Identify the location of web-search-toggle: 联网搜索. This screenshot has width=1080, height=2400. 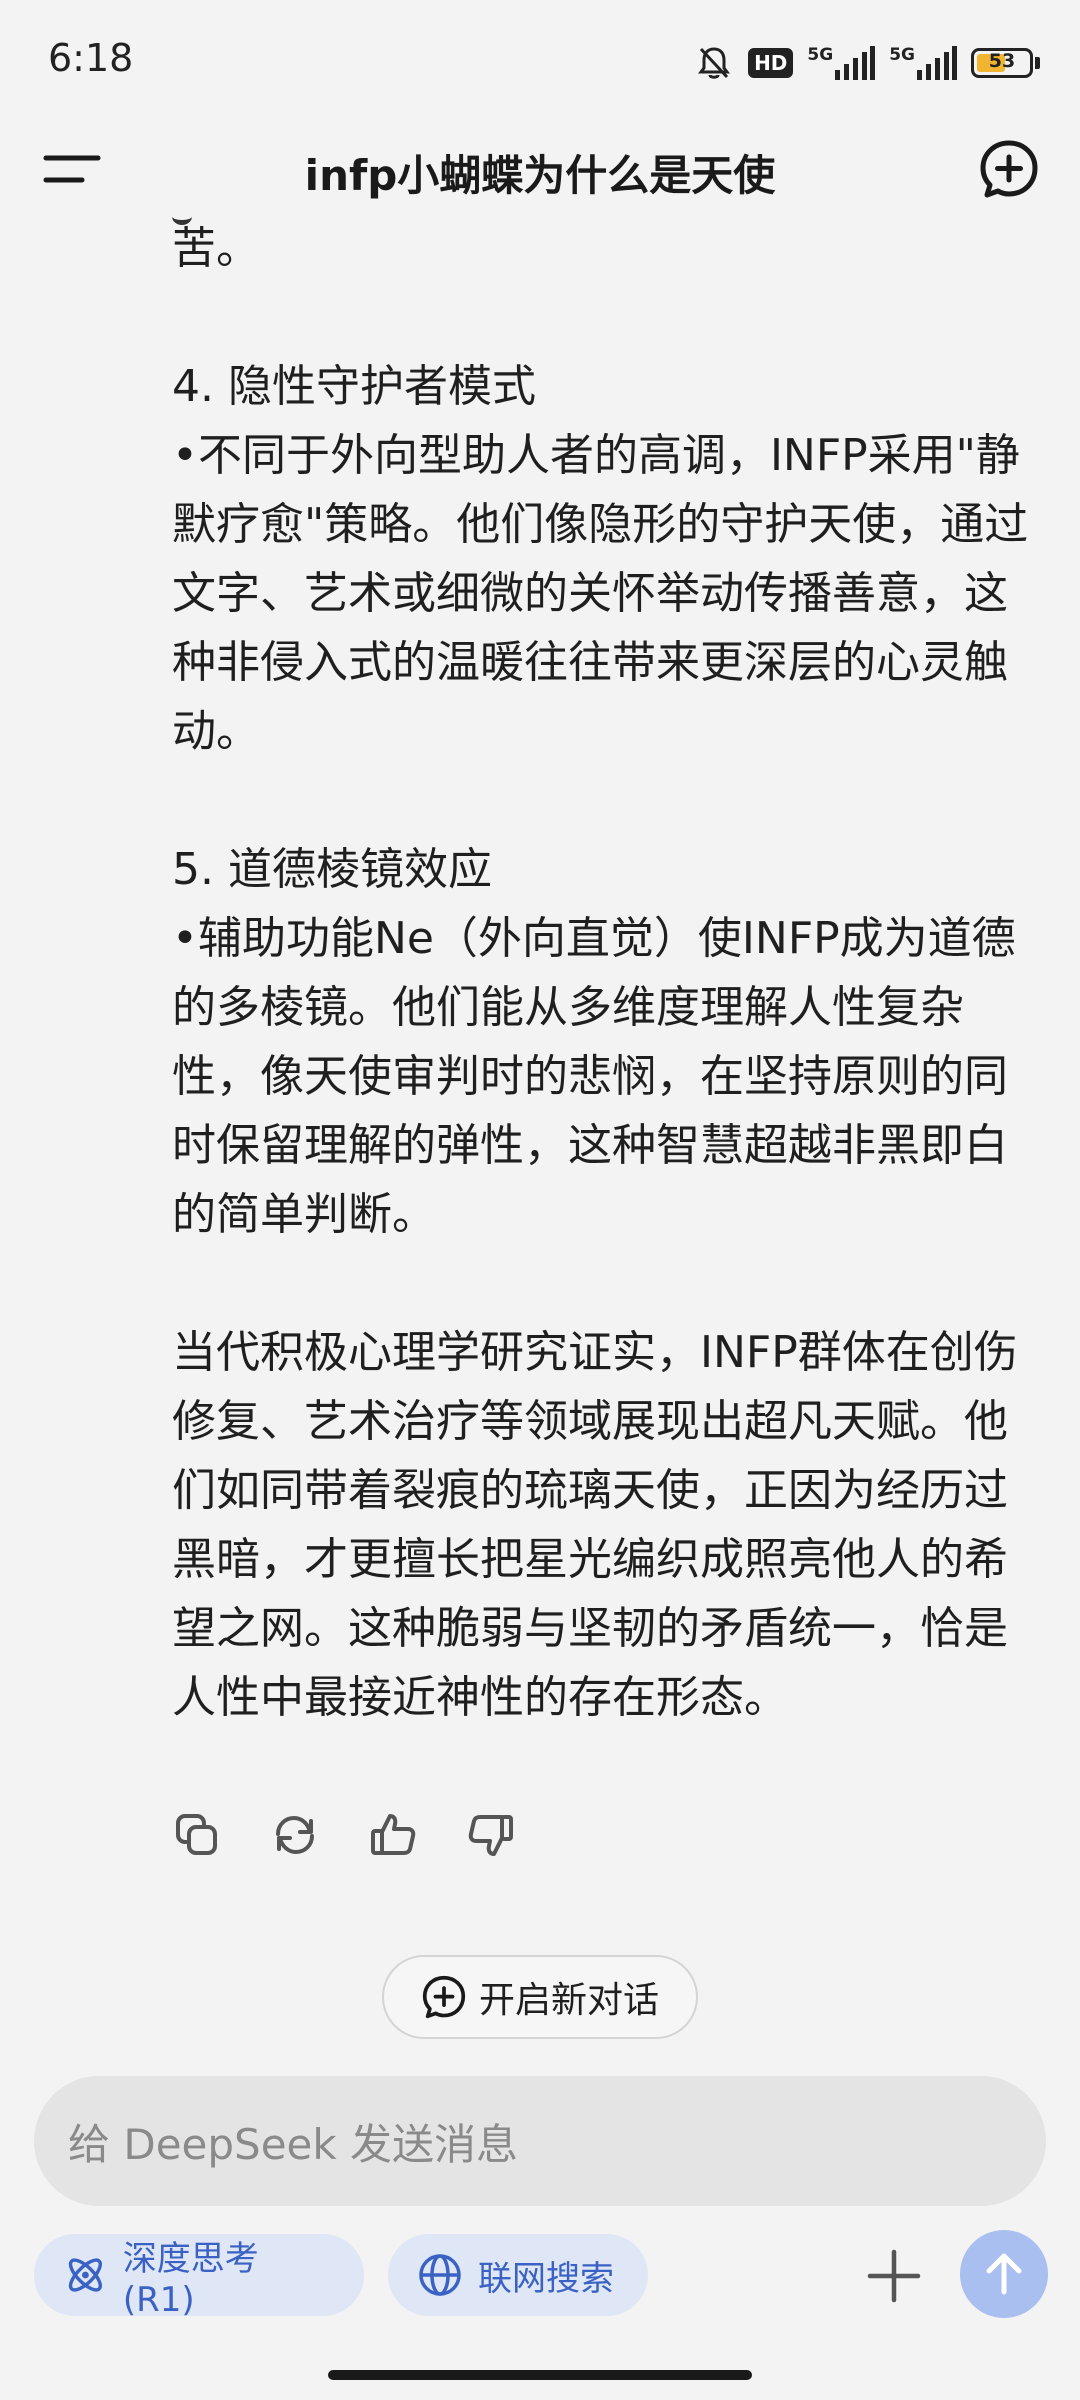
(518, 2275).